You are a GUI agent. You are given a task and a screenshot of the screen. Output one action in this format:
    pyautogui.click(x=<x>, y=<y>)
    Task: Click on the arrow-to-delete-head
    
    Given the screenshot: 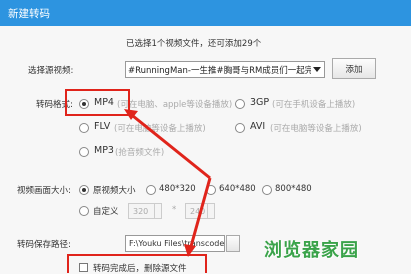 What is the action you would take?
    pyautogui.click(x=190, y=250)
    